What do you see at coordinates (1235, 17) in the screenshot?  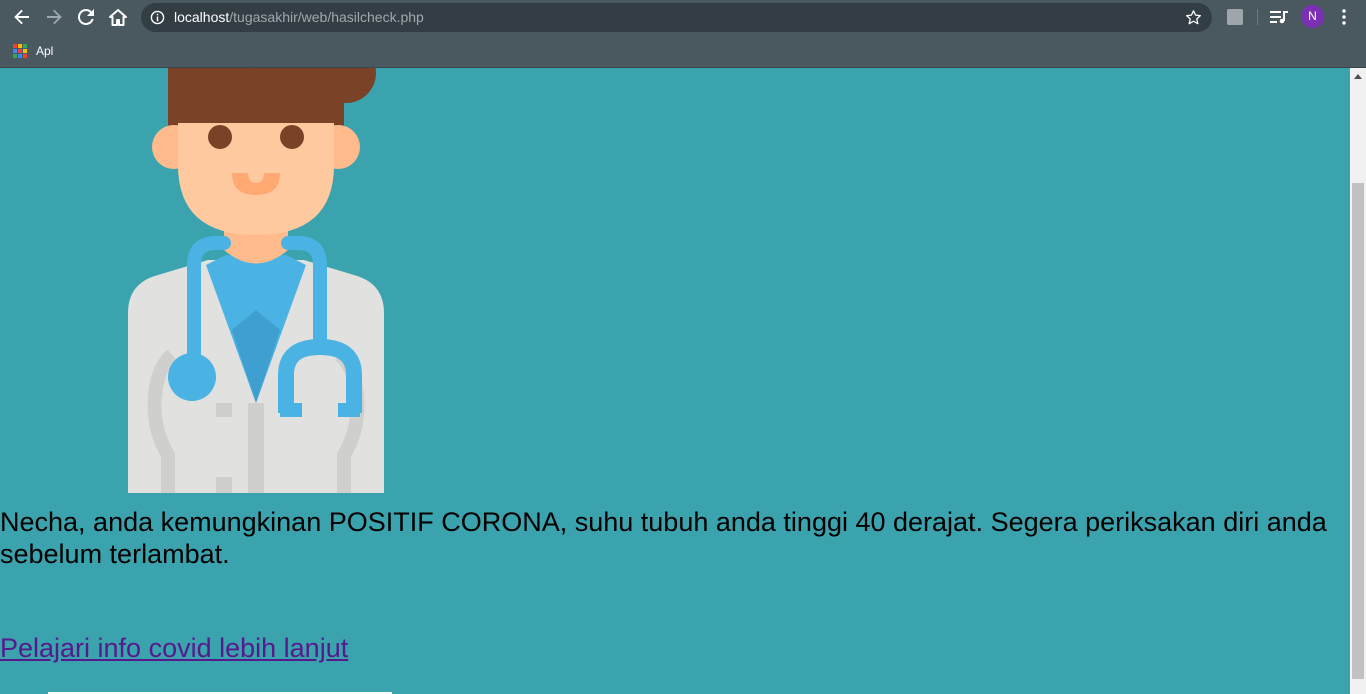 I see `extension-icon` at bounding box center [1235, 17].